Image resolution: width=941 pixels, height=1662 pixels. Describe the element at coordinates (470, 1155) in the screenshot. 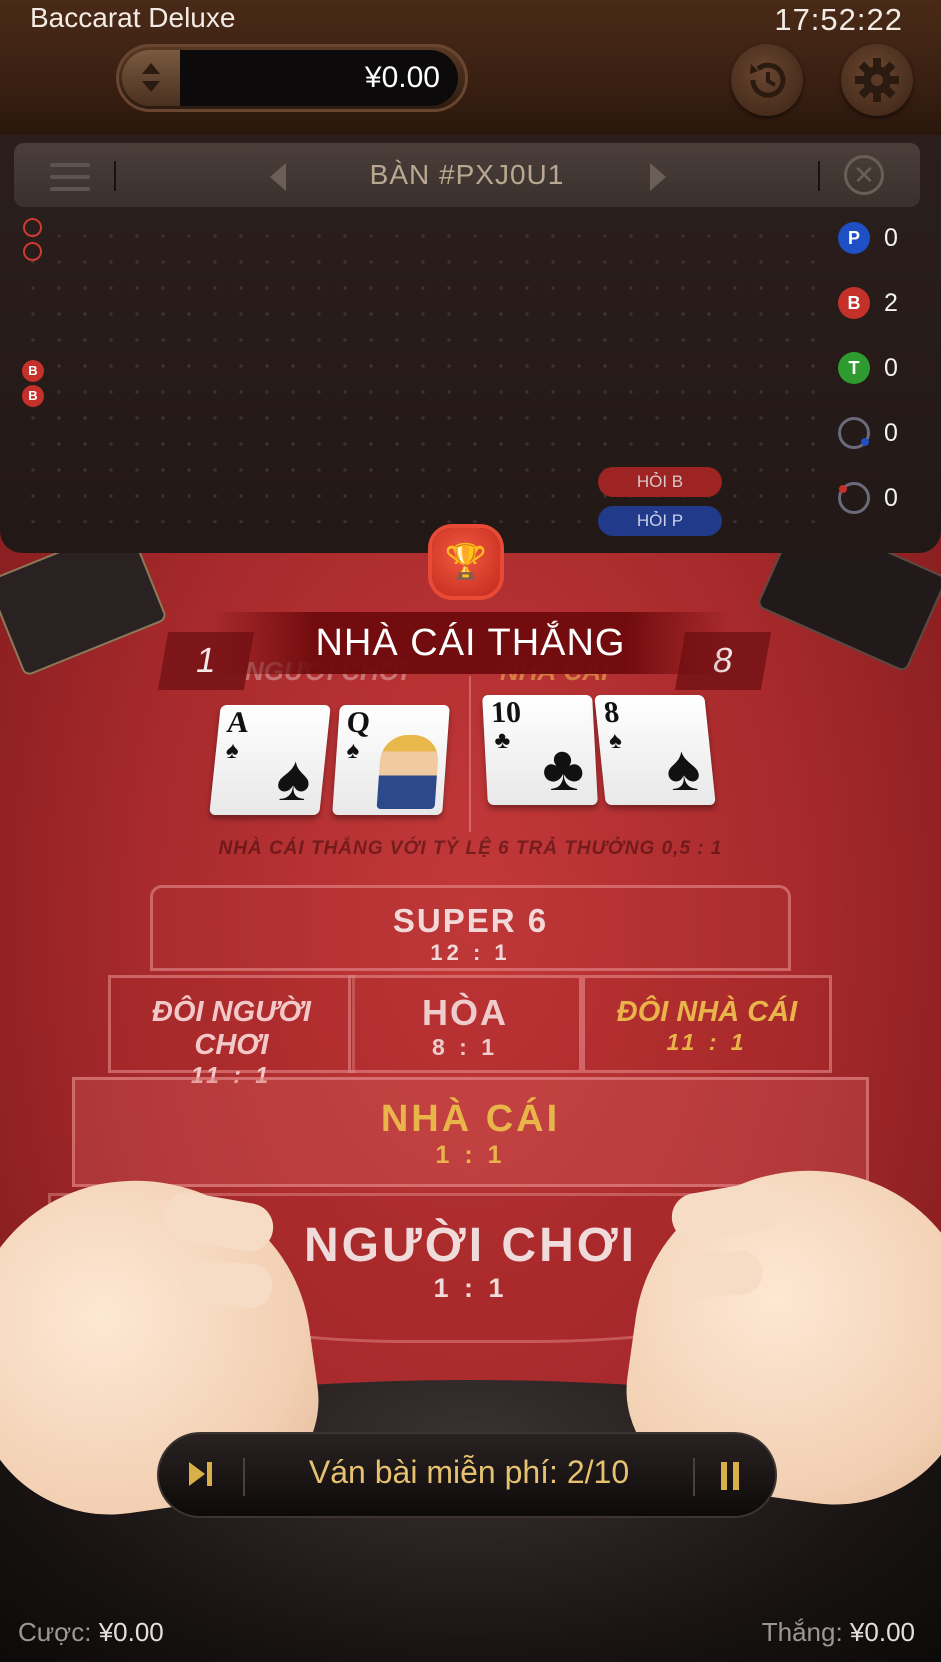

I see `bet-odds: 1` at that location.